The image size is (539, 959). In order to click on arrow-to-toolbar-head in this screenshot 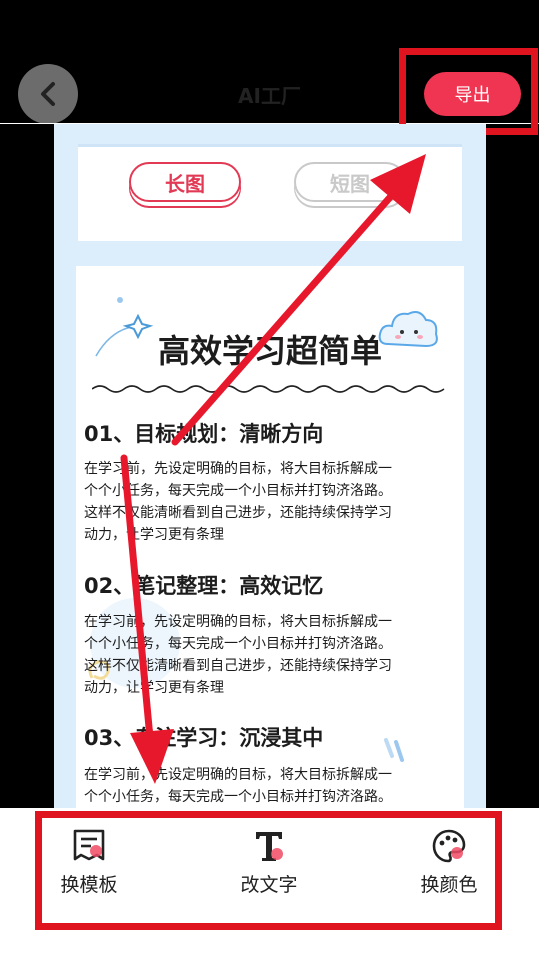, I will do `click(152, 756)`.